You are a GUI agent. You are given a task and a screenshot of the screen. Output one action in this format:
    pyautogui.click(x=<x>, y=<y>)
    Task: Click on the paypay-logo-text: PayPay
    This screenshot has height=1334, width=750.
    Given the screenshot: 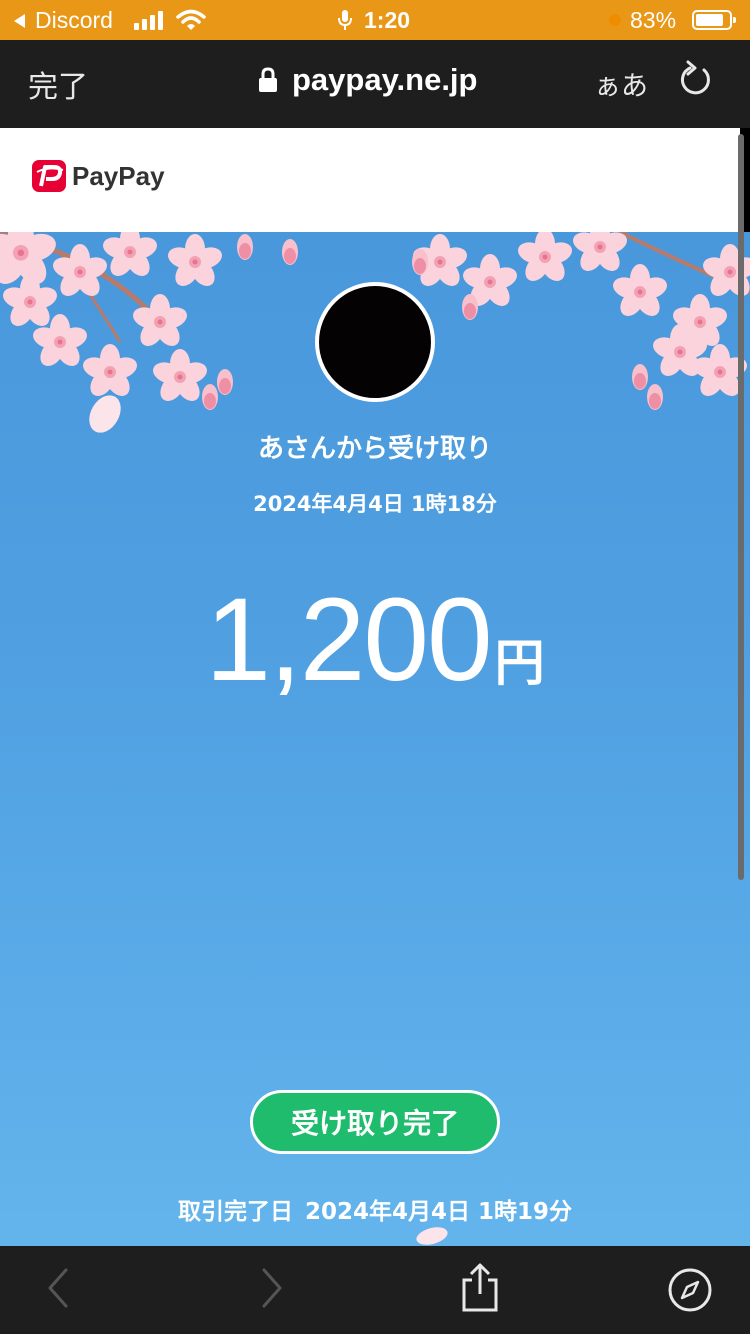 What is the action you would take?
    pyautogui.click(x=118, y=176)
    